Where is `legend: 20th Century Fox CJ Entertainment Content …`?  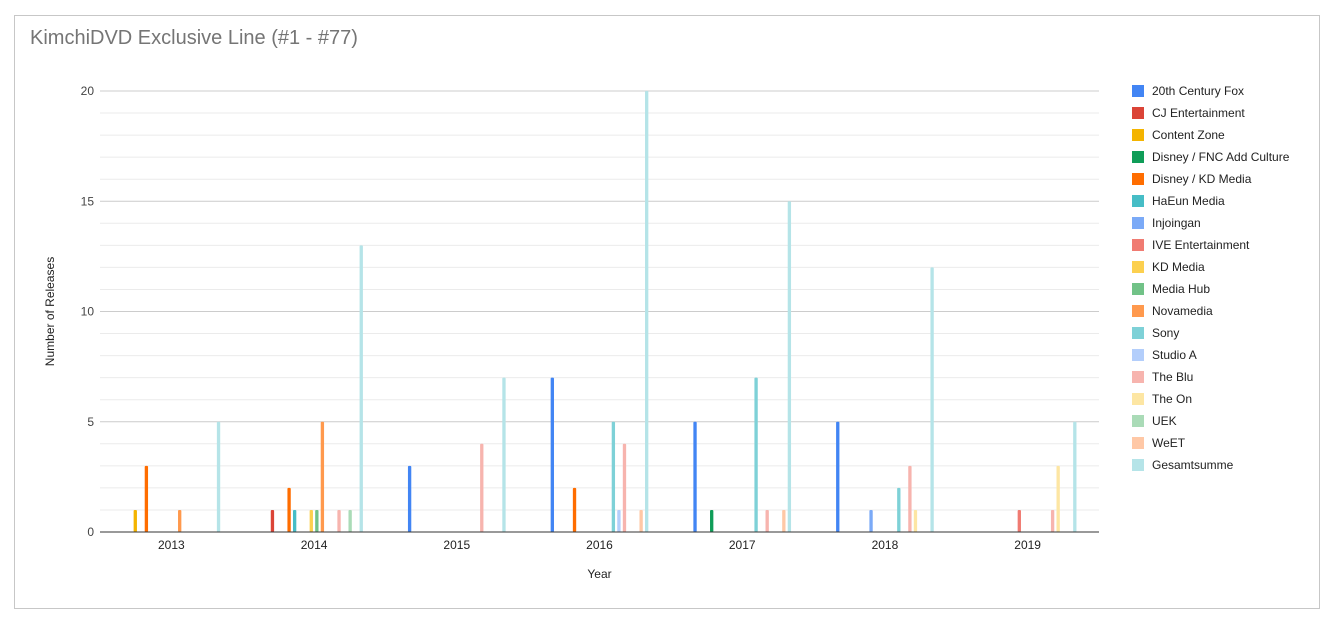
legend: 20th Century Fox CJ Entertainment Content … is located at coordinates (1211, 278).